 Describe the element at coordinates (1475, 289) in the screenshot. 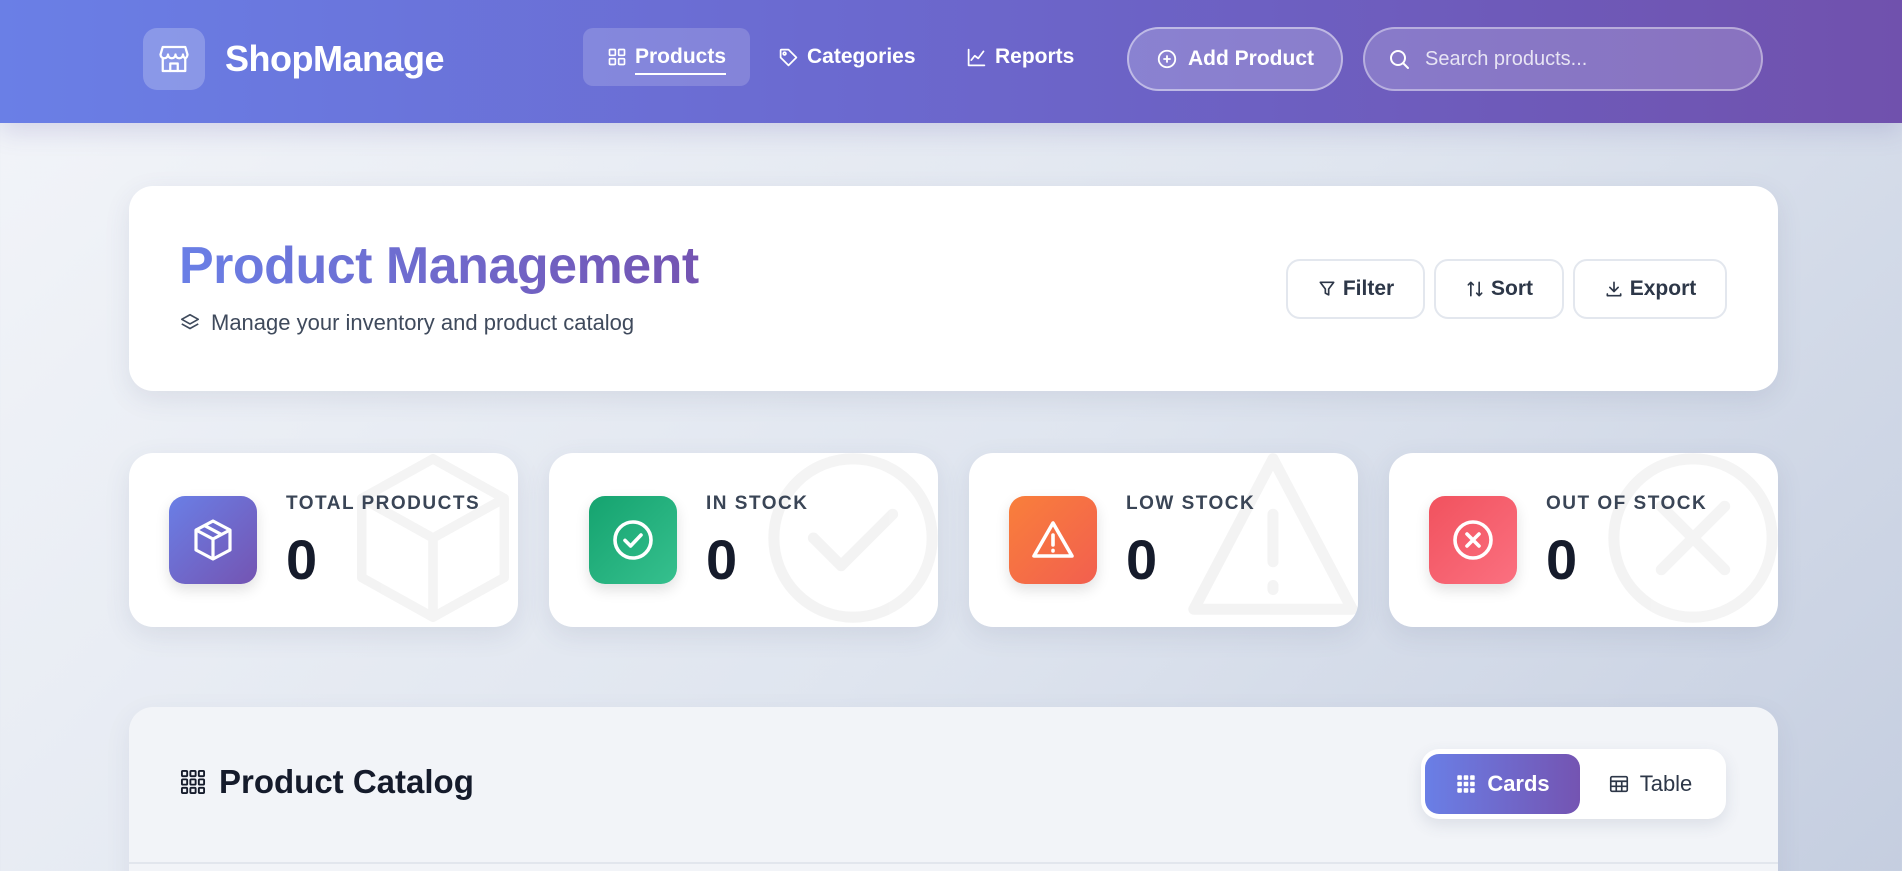

I see `sort-icon` at that location.